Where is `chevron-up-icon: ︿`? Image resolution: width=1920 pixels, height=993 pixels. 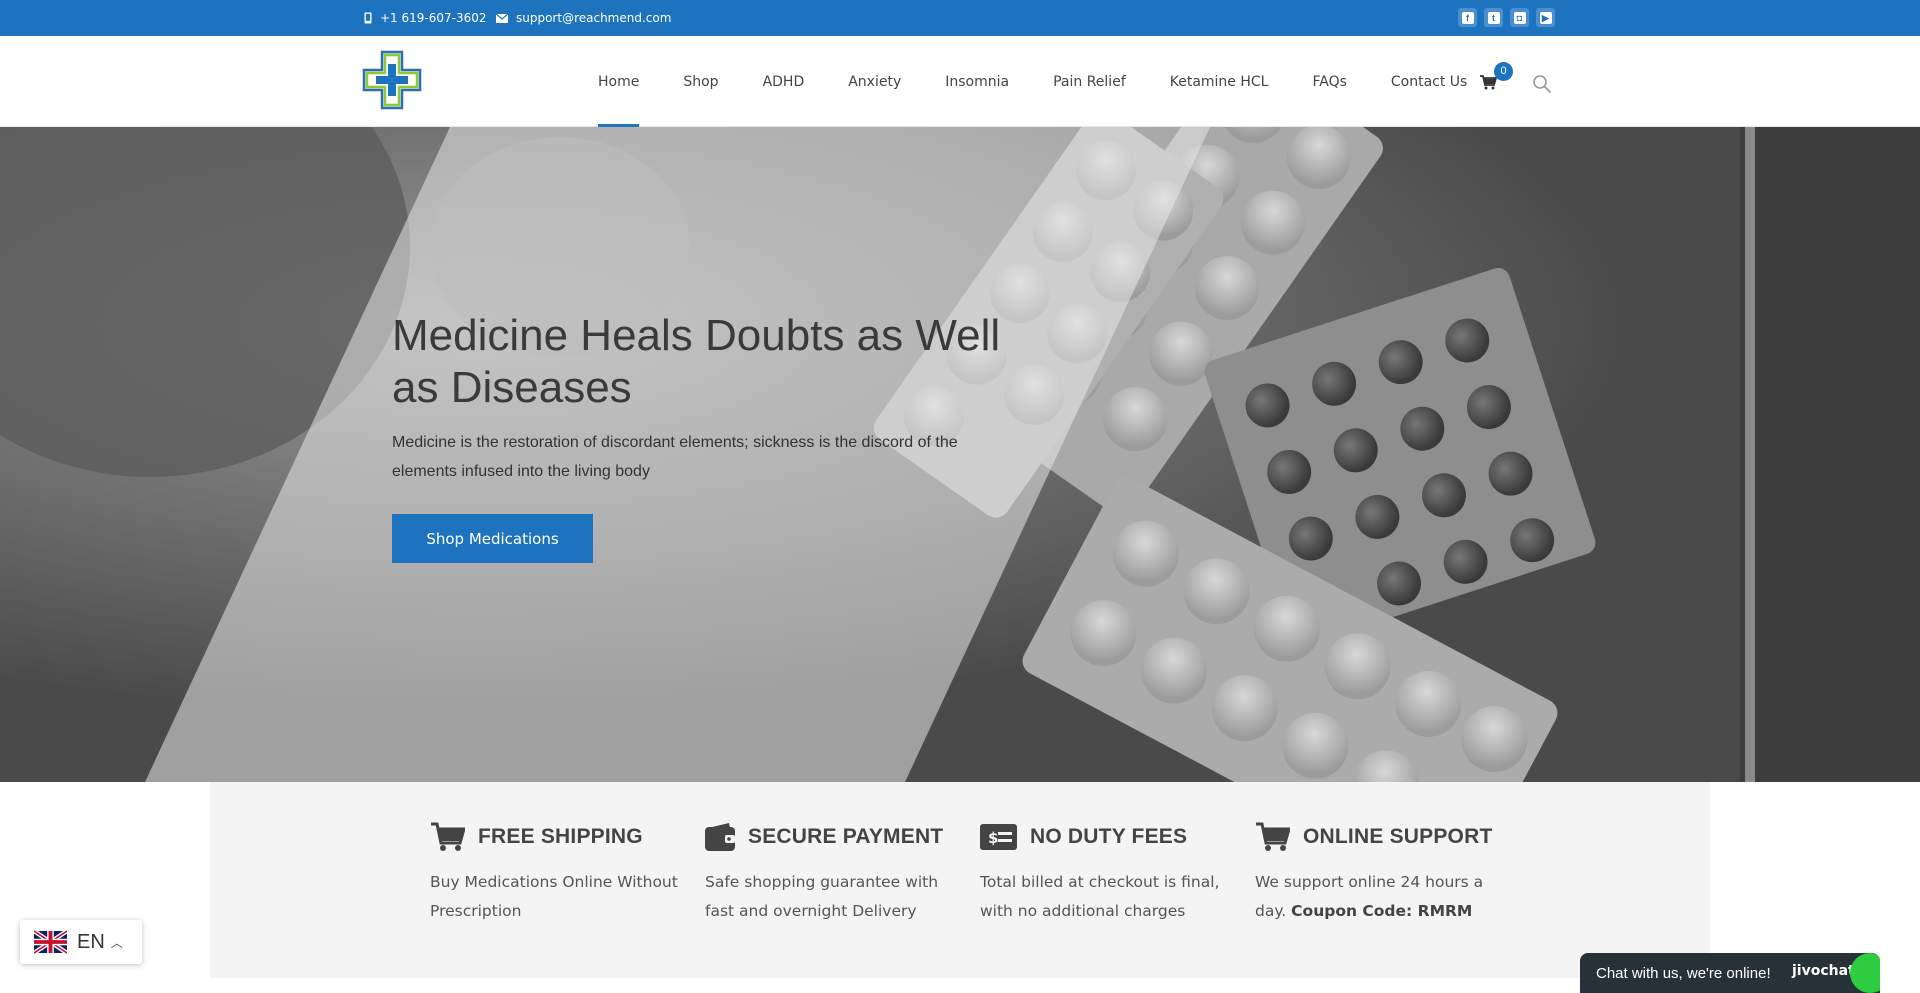 chevron-up-icon: ︿ is located at coordinates (116, 942).